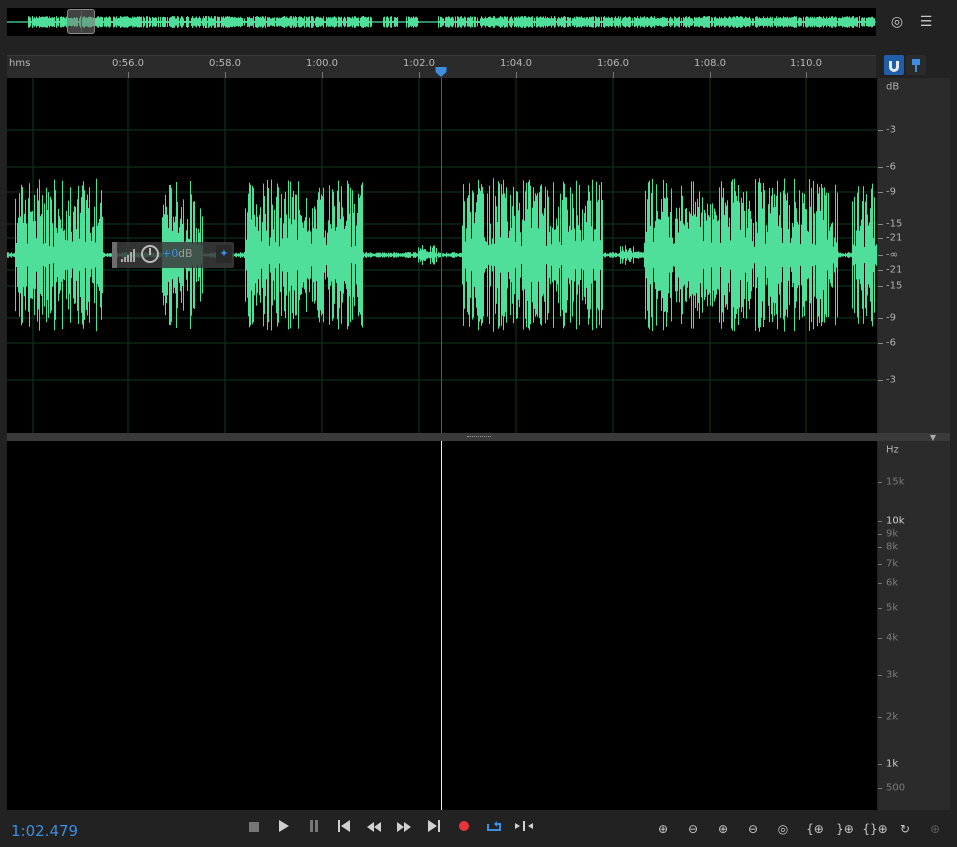 The width and height of the screenshot is (957, 847). Describe the element at coordinates (896, 788) in the screenshot. I see `frequency-scale-label: 500` at that location.